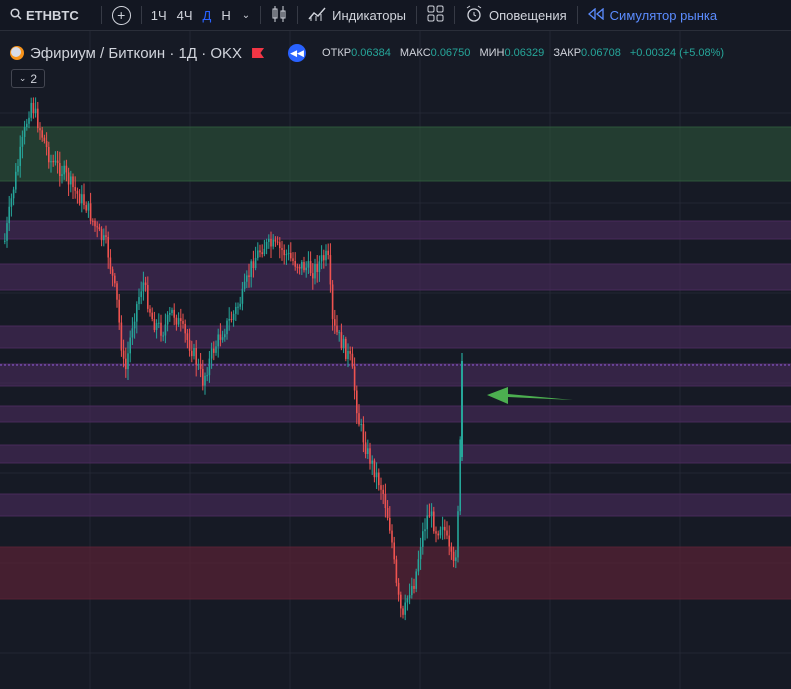 This screenshot has width=791, height=689. What do you see at coordinates (317, 15) in the screenshot?
I see `indicators-icon` at bounding box center [317, 15].